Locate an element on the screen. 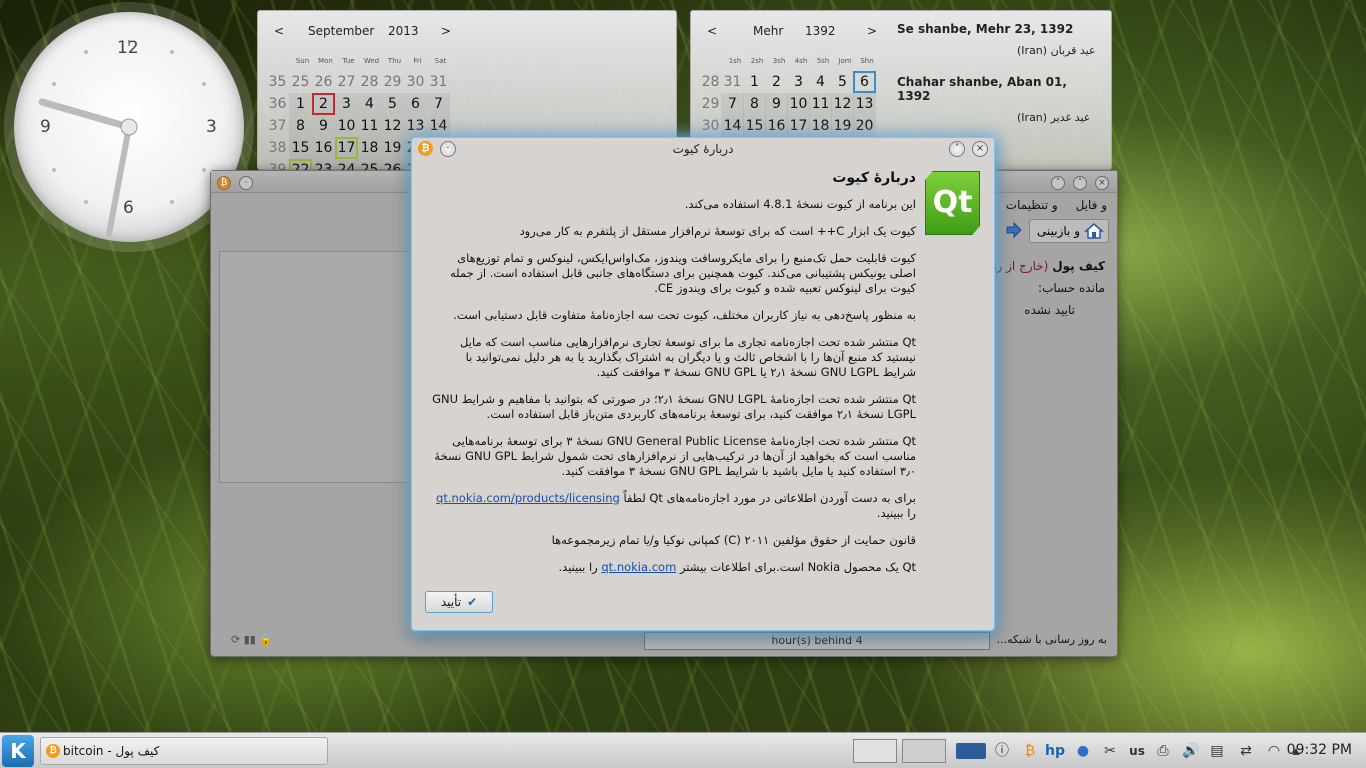  month-label: September is located at coordinates (341, 31).